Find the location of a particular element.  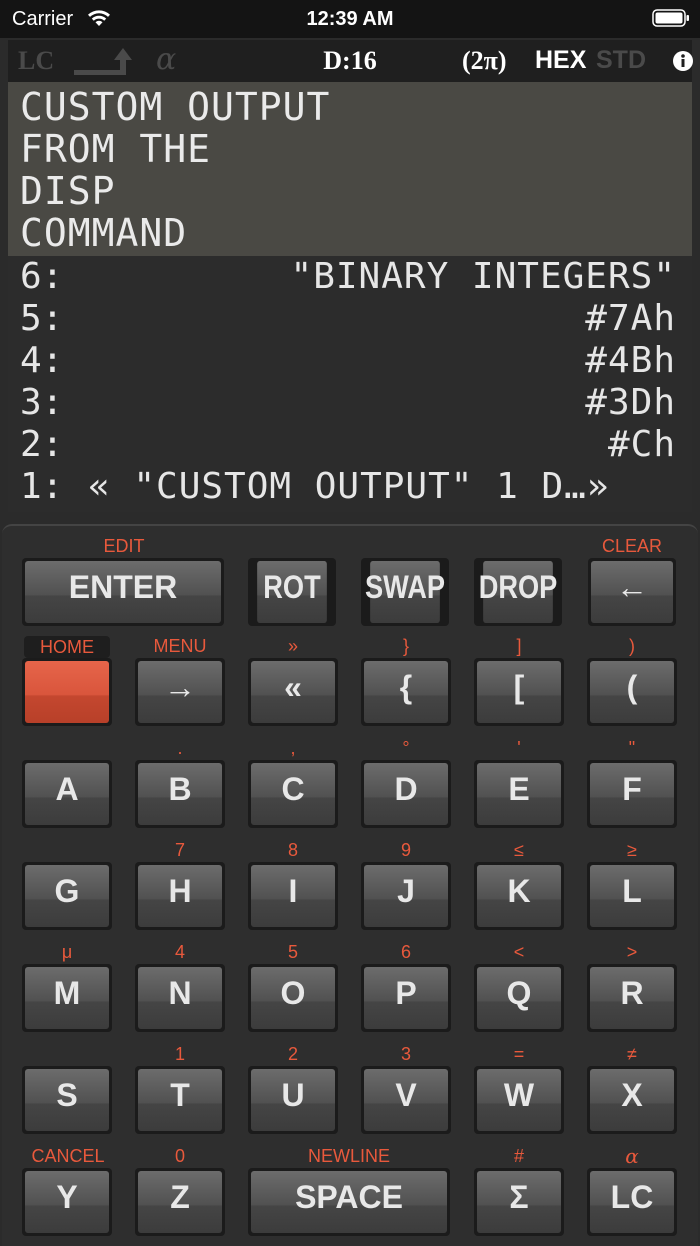

key-u: U is located at coordinates (293, 1100).